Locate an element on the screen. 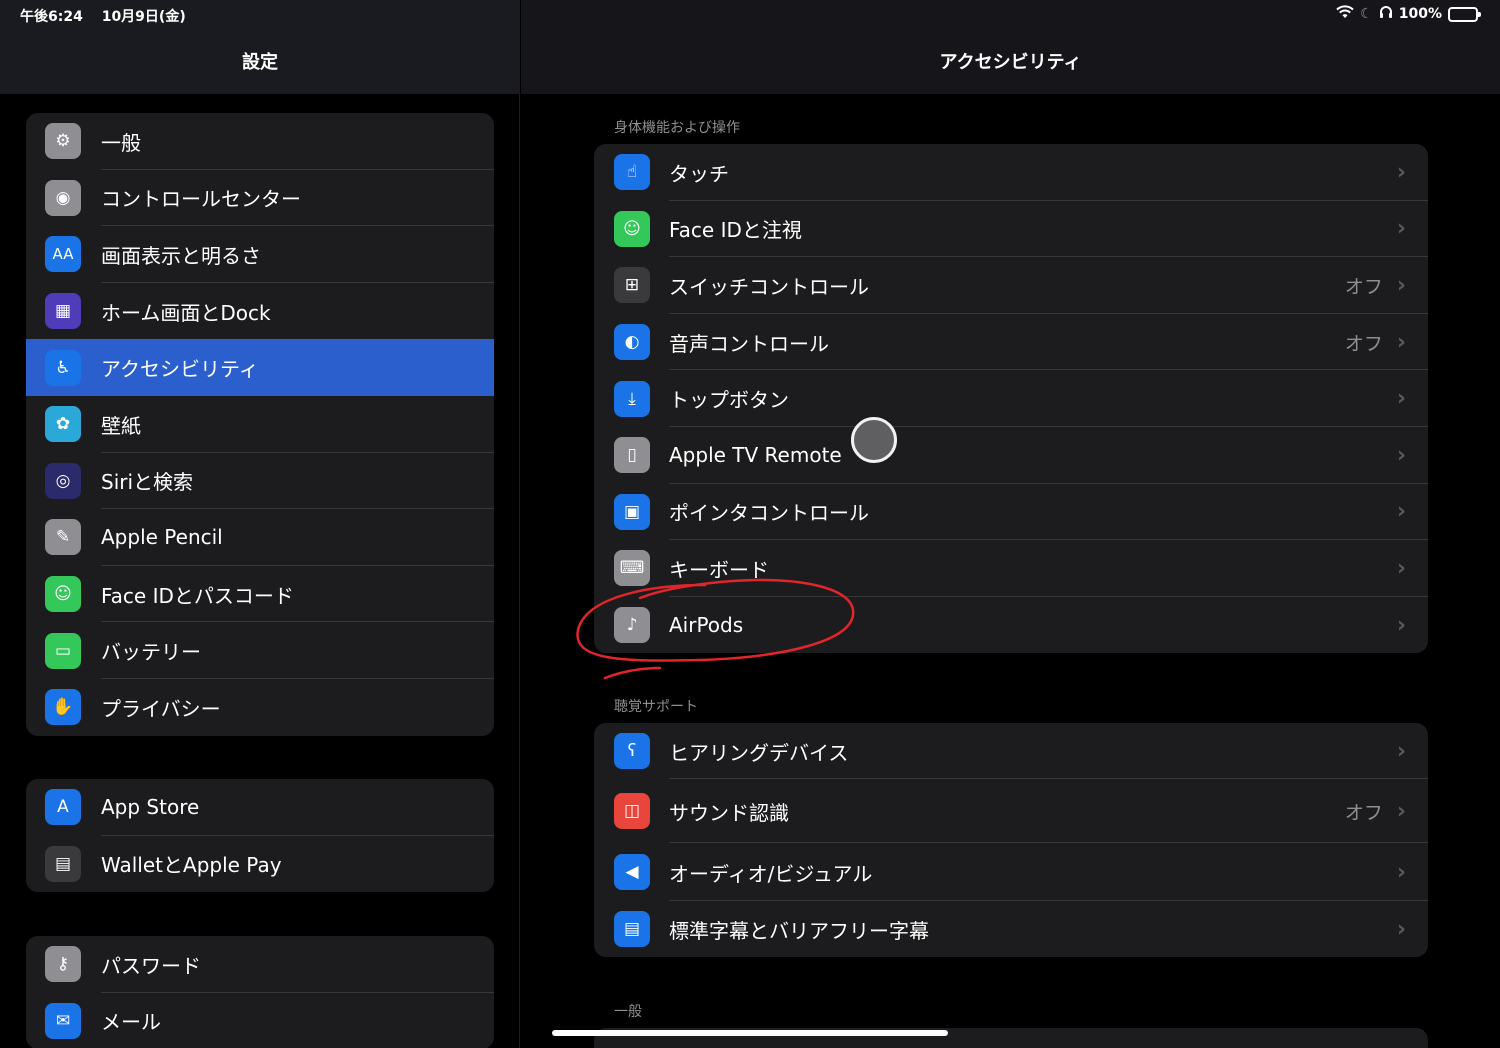 This screenshot has width=1500, height=1048. sidebar-item-label: プライバシー is located at coordinates (161, 708).